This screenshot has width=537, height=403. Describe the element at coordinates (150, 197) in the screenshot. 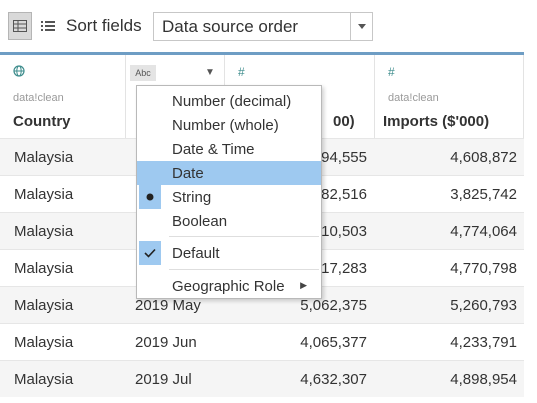

I see `radio-bullet-icon` at that location.